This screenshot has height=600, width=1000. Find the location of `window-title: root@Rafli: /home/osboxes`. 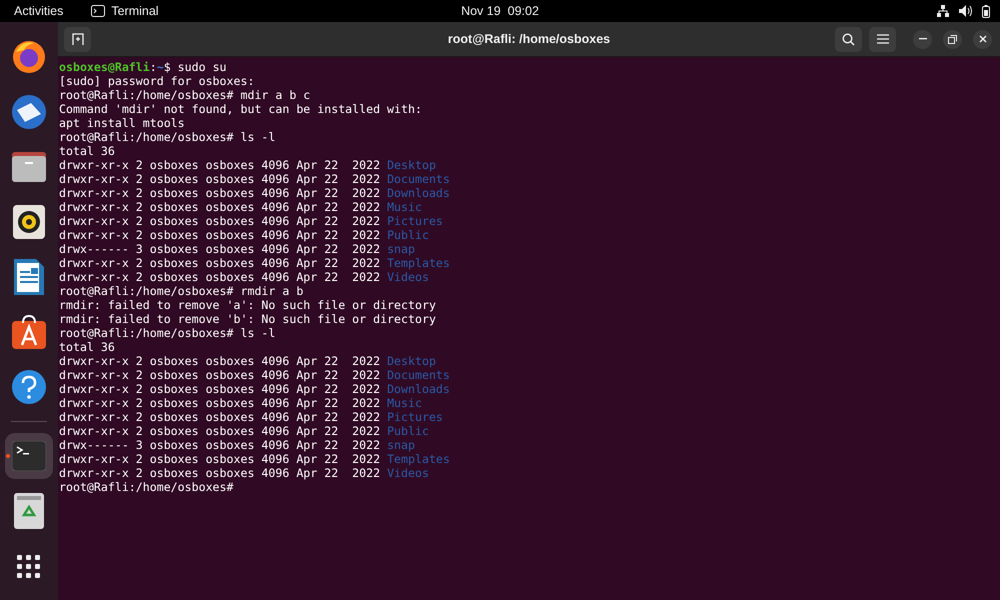

window-title: root@Rafli: /home/osboxes is located at coordinates (529, 39).